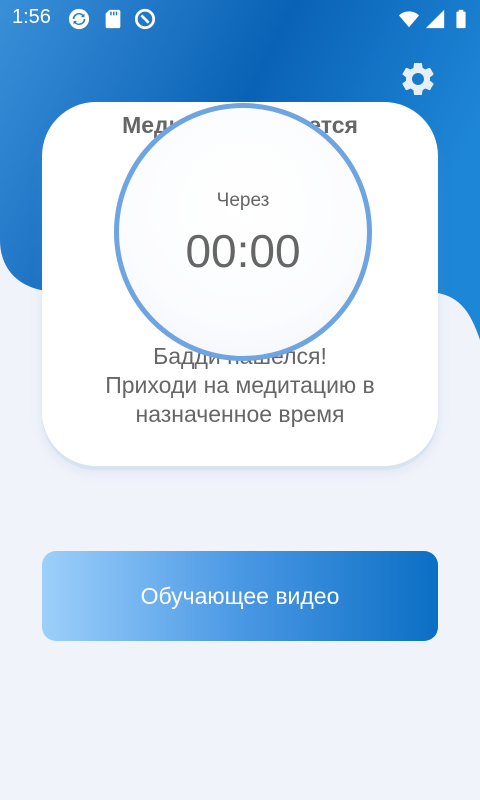 The image size is (480, 800). I want to click on message-line: Приходи на медитацию в, so click(240, 385).